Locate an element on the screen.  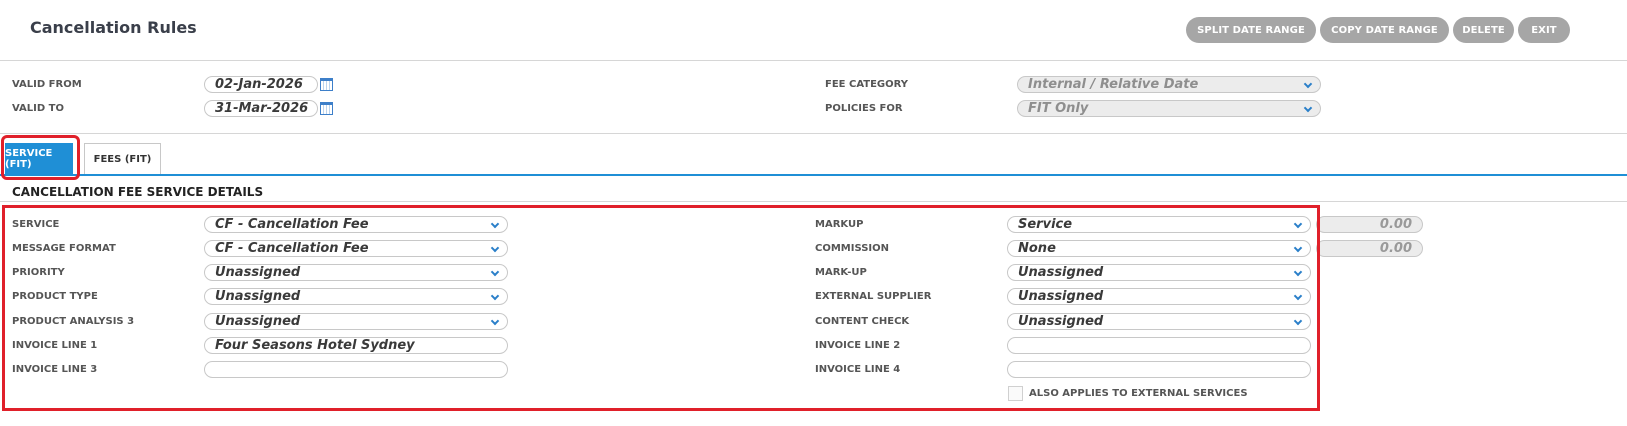
message-format-select: CF - Cancellation Fee is located at coordinates (356, 248).